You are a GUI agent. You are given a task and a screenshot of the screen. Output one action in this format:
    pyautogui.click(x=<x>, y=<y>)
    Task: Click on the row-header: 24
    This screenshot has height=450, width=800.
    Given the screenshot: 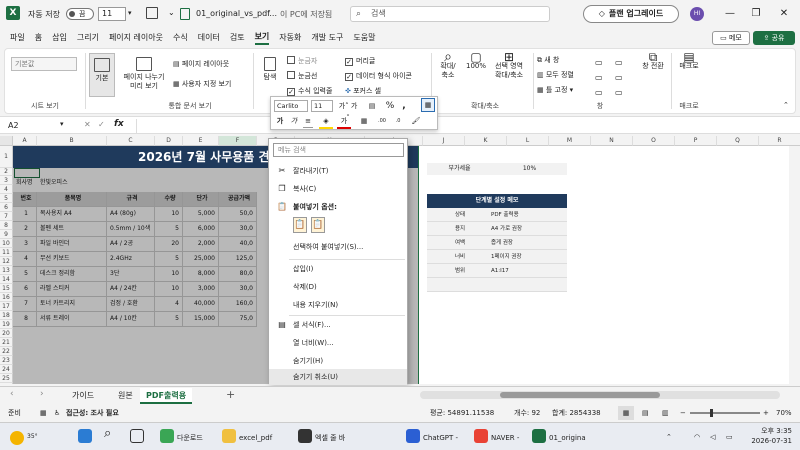 What is the action you would take?
    pyautogui.click(x=6, y=369)
    